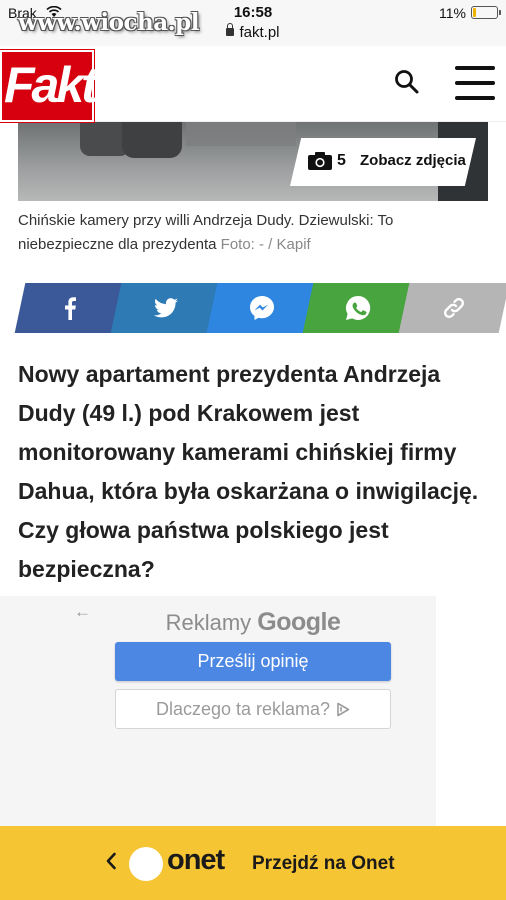  Describe the element at coordinates (413, 160) in the screenshot. I see `gallery-label: Zobacz zdjęcia` at that location.